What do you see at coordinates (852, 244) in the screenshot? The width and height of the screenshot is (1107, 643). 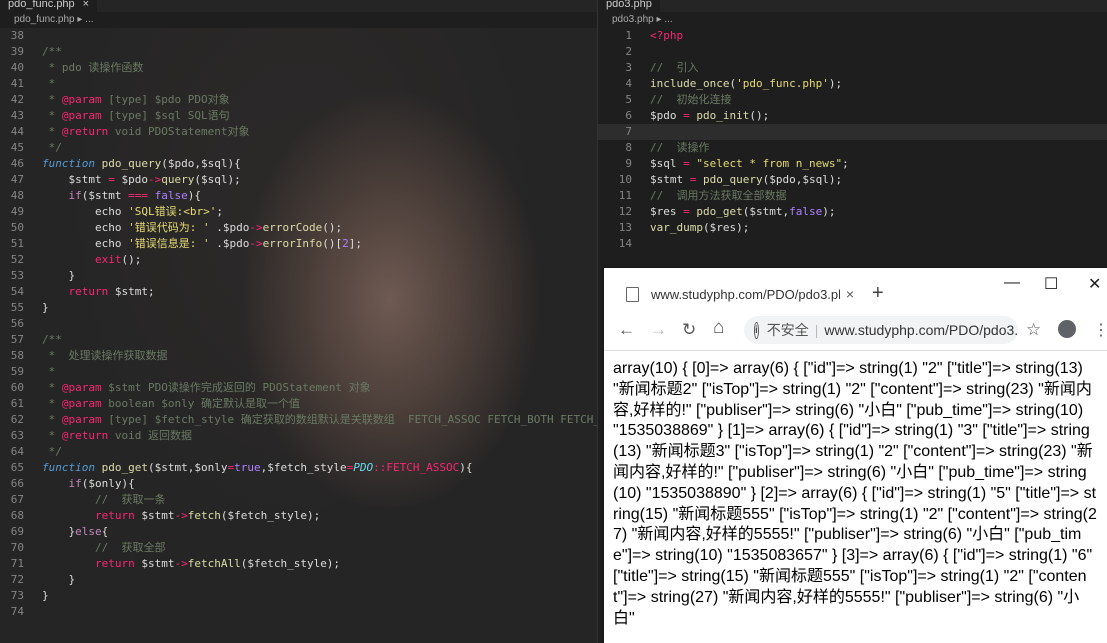 I see `code-line: 14` at bounding box center [852, 244].